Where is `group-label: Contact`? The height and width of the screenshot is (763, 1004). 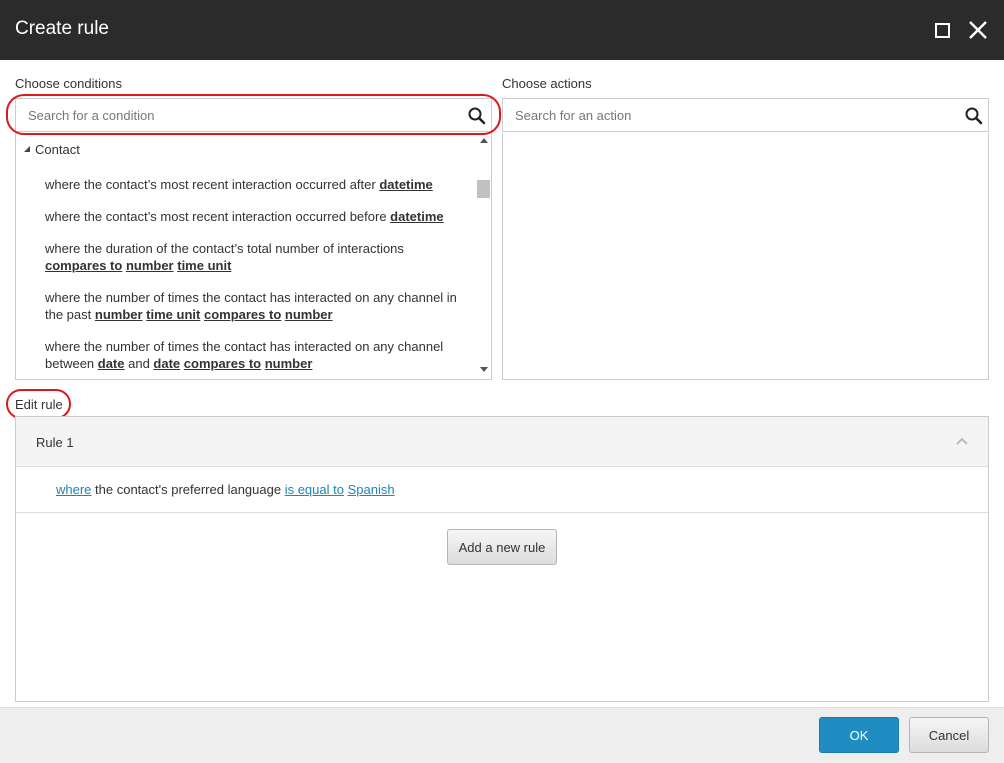
group-label: Contact is located at coordinates (57, 149).